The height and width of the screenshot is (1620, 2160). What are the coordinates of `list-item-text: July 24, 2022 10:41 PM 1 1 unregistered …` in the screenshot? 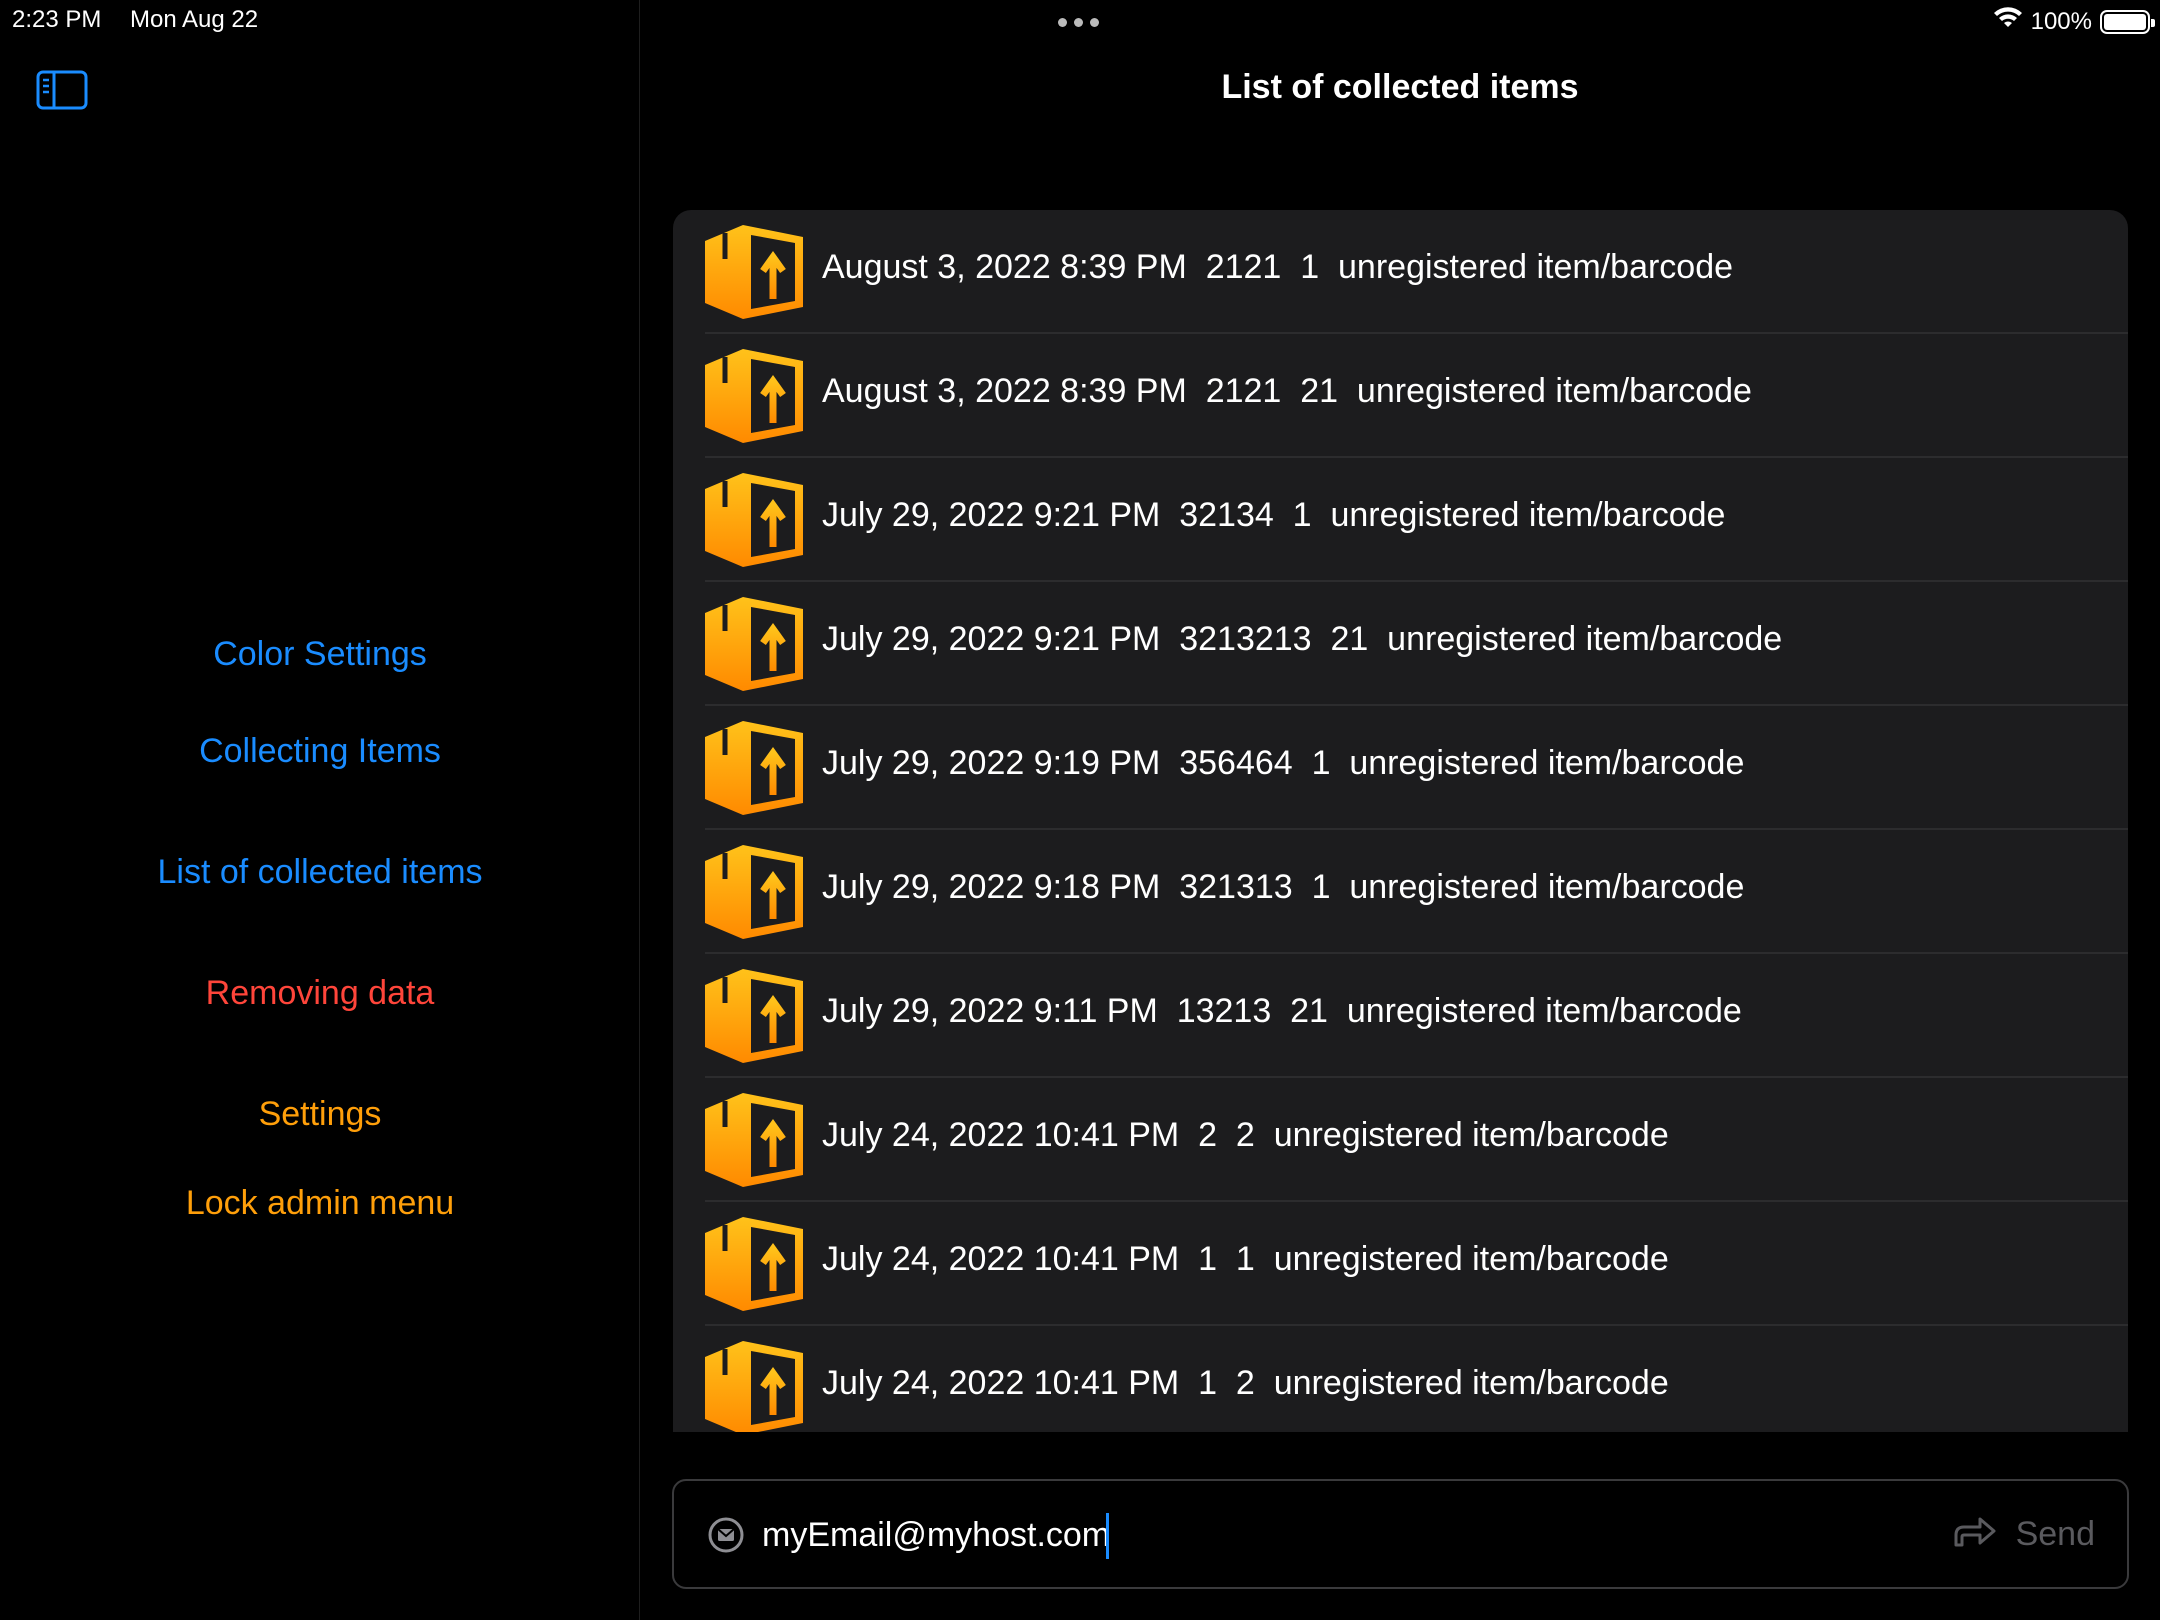 It's located at (1245, 1259).